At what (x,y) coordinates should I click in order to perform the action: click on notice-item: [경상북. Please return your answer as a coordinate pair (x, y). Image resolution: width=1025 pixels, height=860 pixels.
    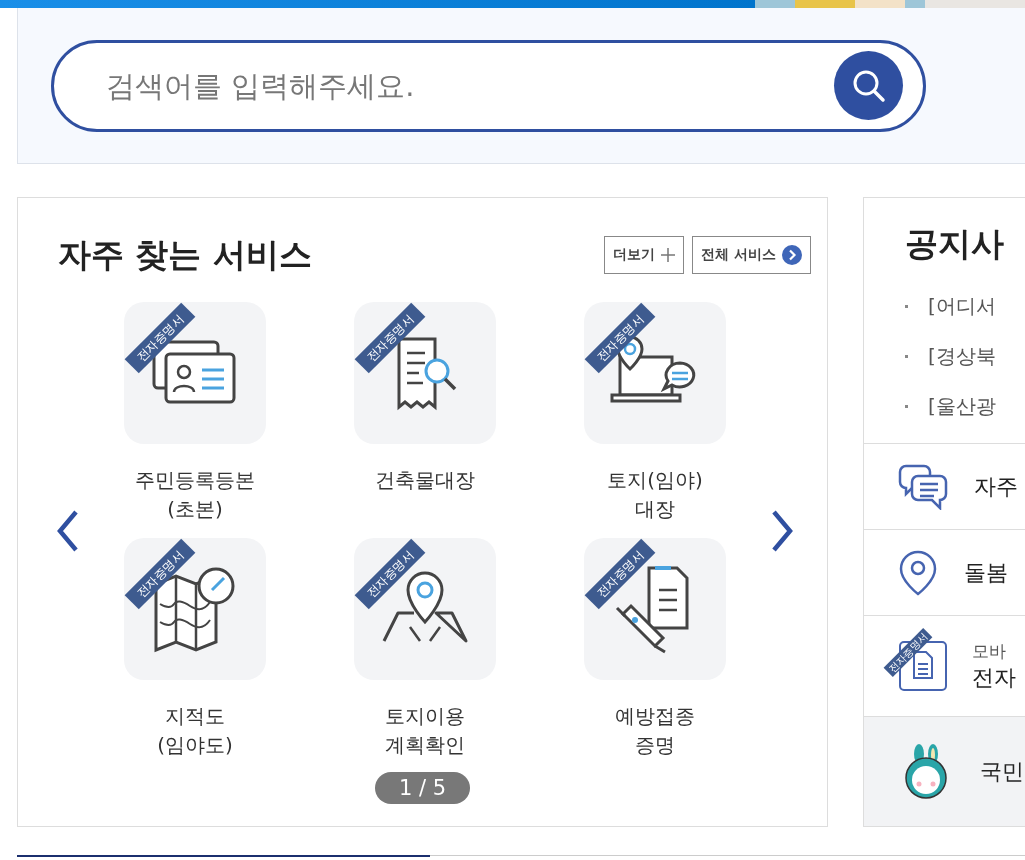
    Looking at the image, I should click on (962, 356).